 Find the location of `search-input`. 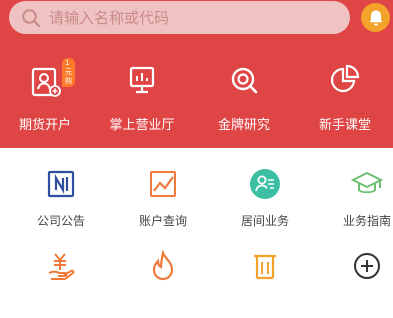

search-input is located at coordinates (189, 17).